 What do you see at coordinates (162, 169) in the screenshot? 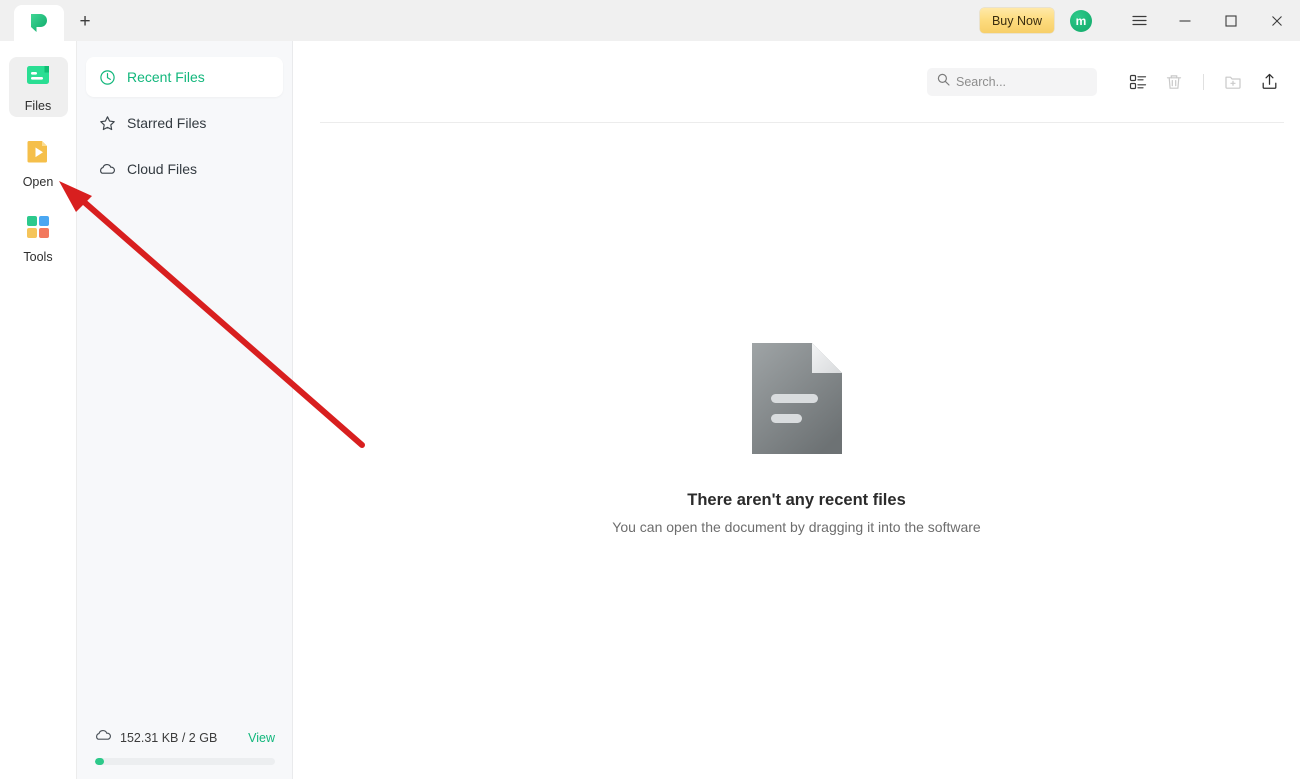
I see `nav-item-label: Cloud Files` at bounding box center [162, 169].